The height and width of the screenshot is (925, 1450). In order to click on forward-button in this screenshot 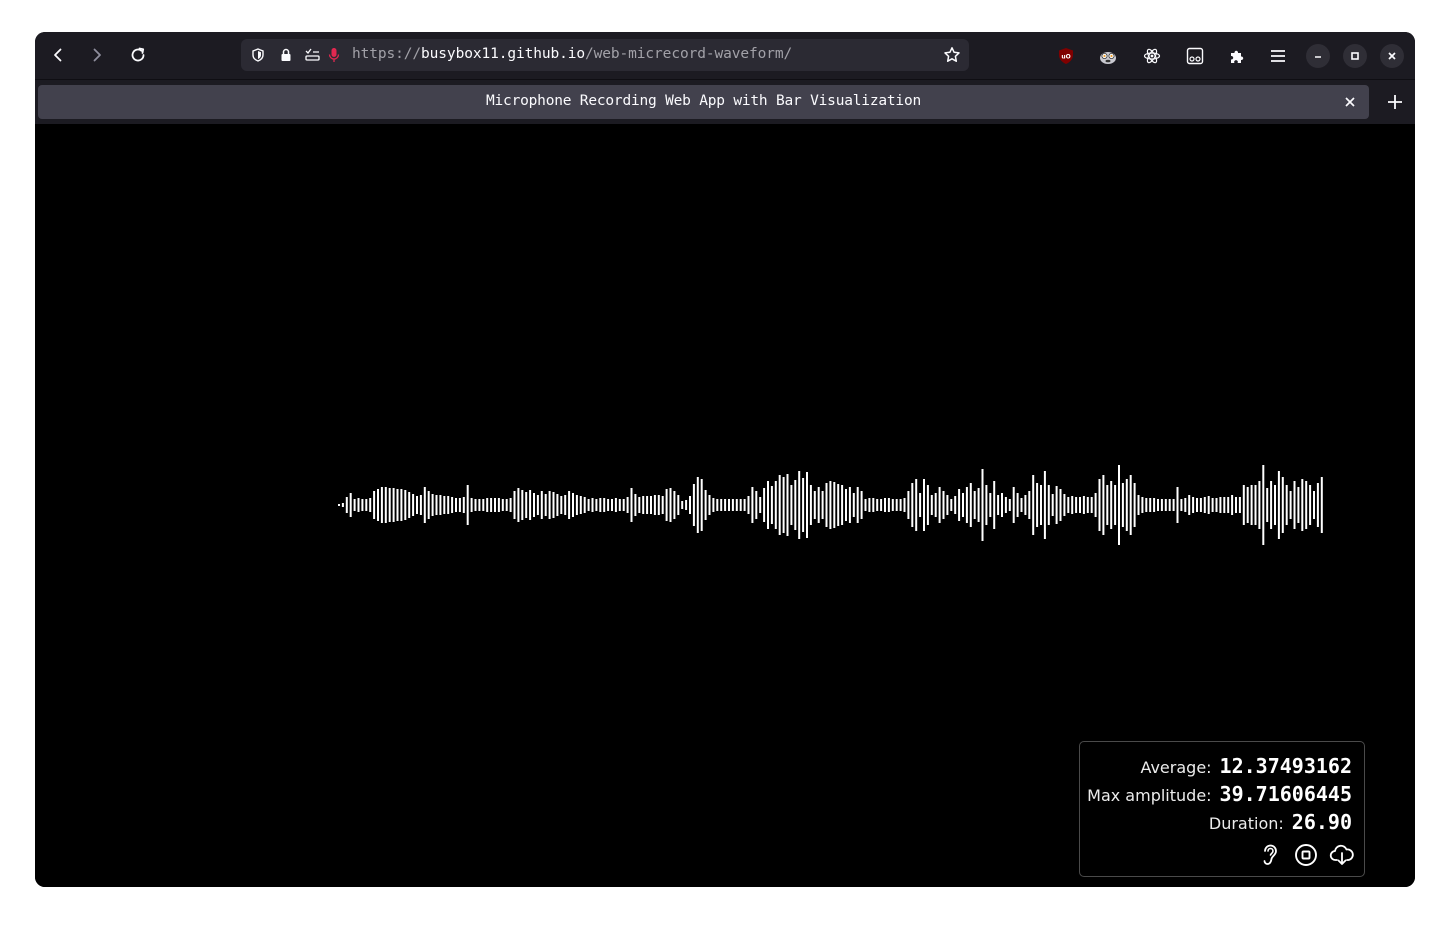, I will do `click(97, 55)`.